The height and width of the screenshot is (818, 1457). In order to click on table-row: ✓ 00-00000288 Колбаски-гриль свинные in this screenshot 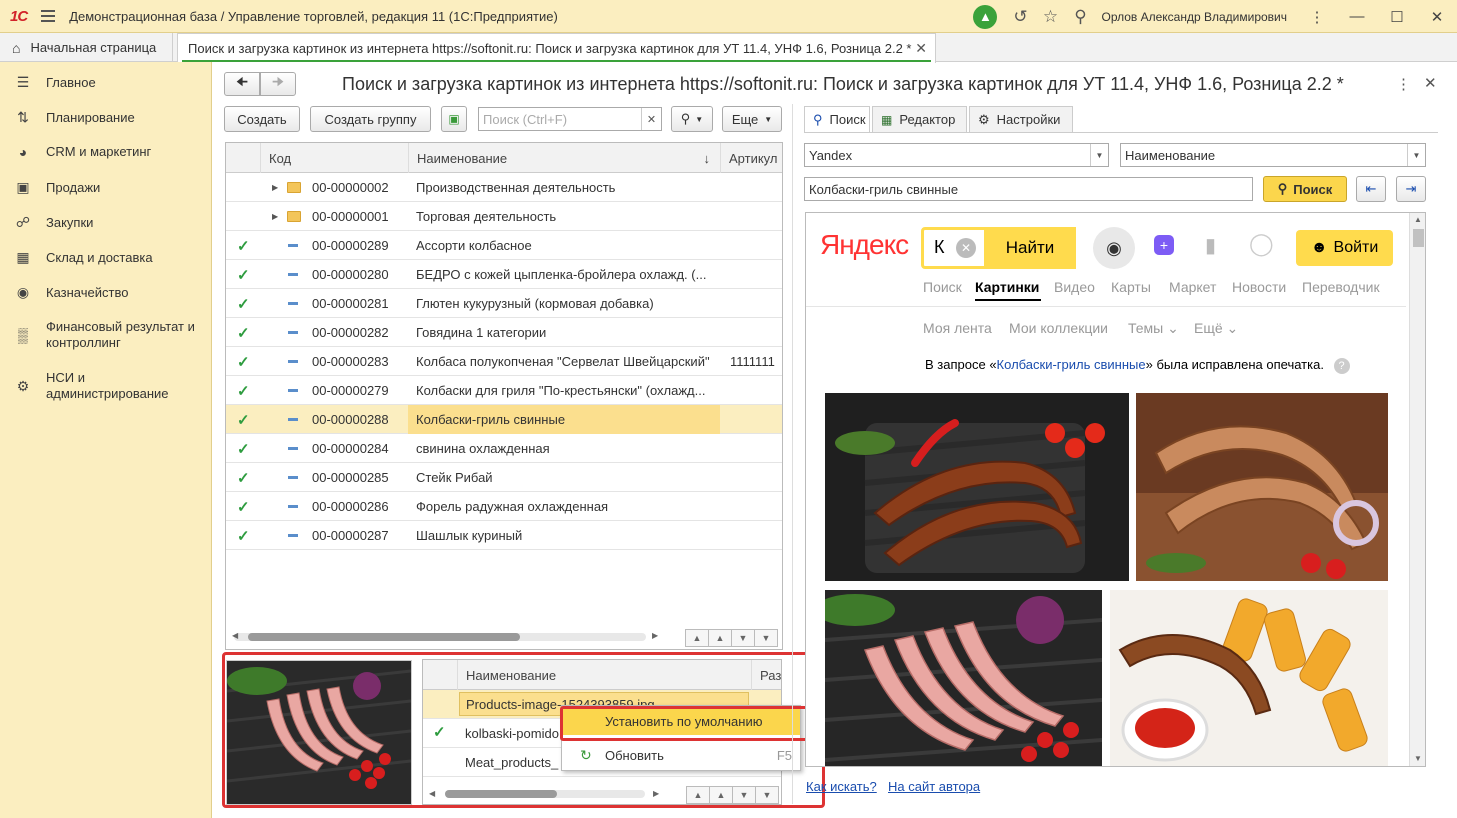, I will do `click(504, 419)`.